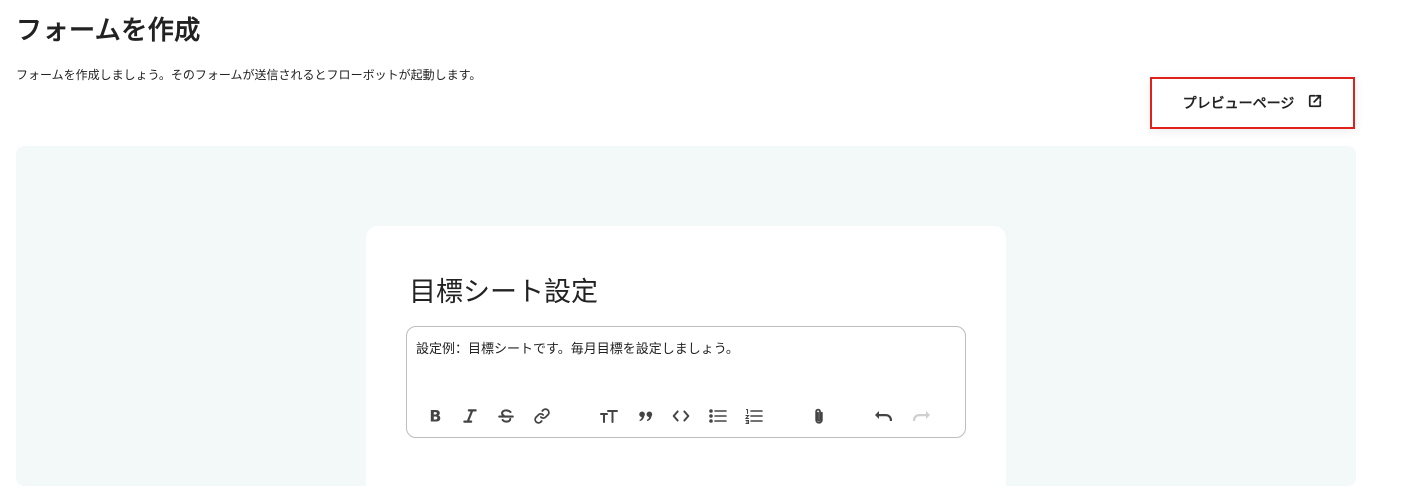 The width and height of the screenshot is (1408, 496). What do you see at coordinates (108, 31) in the screenshot?
I see `page-title: フォームを作成` at bounding box center [108, 31].